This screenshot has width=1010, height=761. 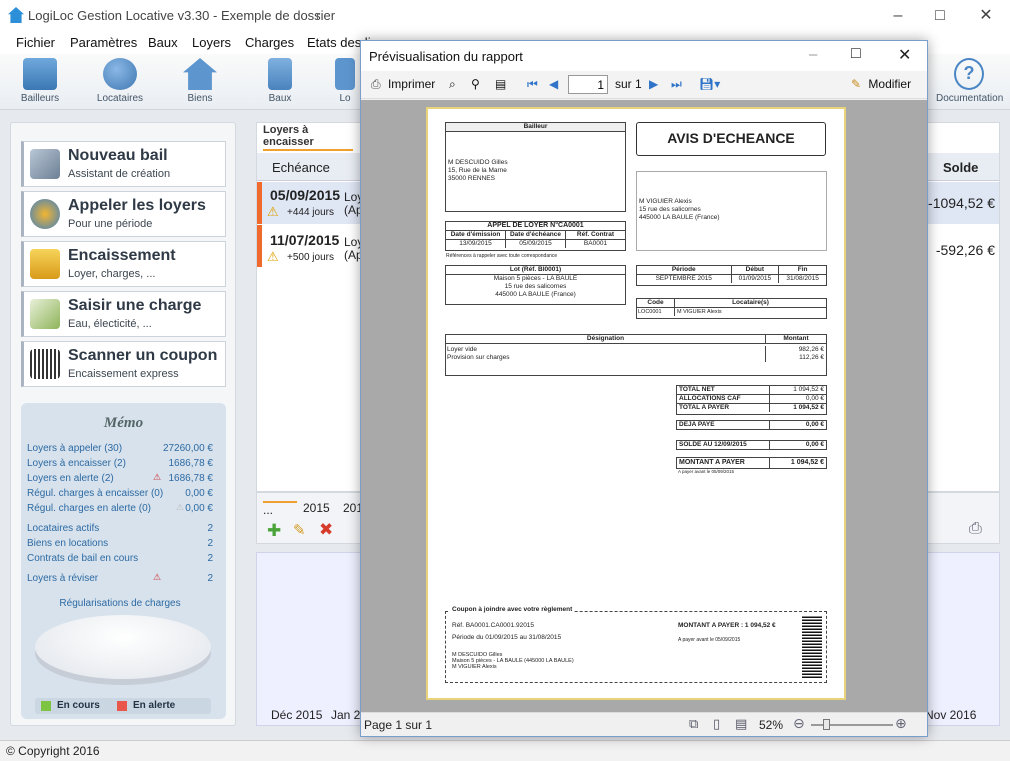 I want to click on periode-col: Période, so click(x=684, y=270).